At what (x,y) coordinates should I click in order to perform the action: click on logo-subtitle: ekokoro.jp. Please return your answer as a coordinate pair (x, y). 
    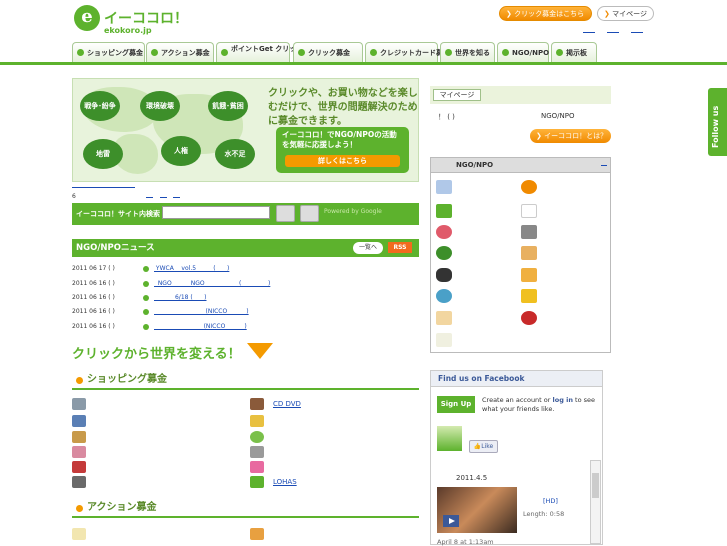
    Looking at the image, I should click on (128, 30).